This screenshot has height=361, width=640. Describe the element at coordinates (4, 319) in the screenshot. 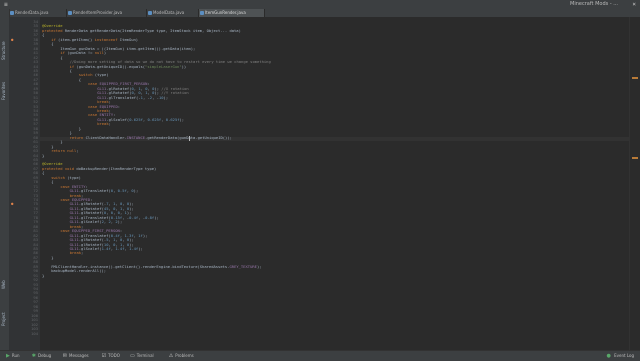

I see `tool-window-project: Project` at that location.